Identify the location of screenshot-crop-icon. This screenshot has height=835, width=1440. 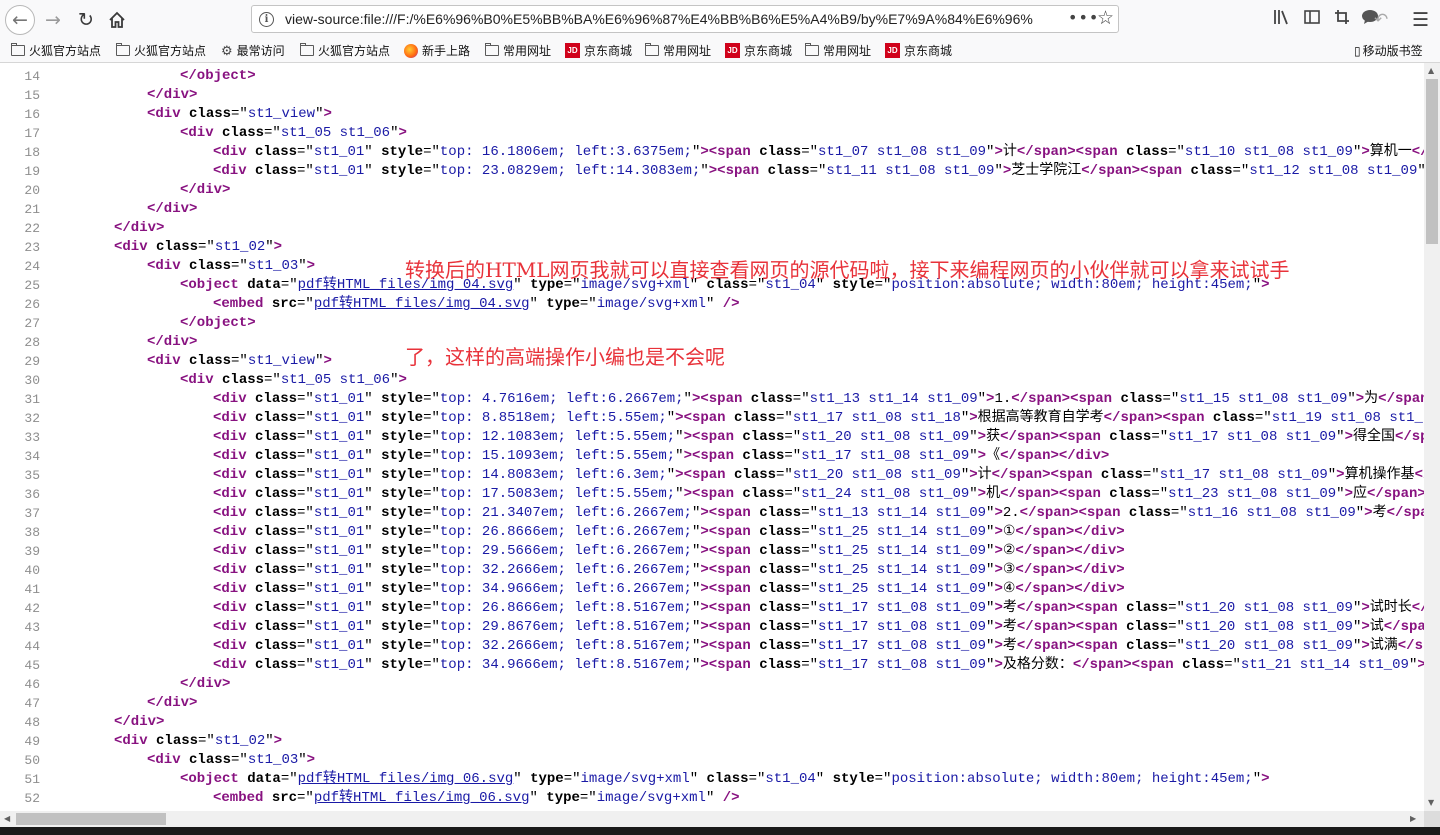
(1342, 20).